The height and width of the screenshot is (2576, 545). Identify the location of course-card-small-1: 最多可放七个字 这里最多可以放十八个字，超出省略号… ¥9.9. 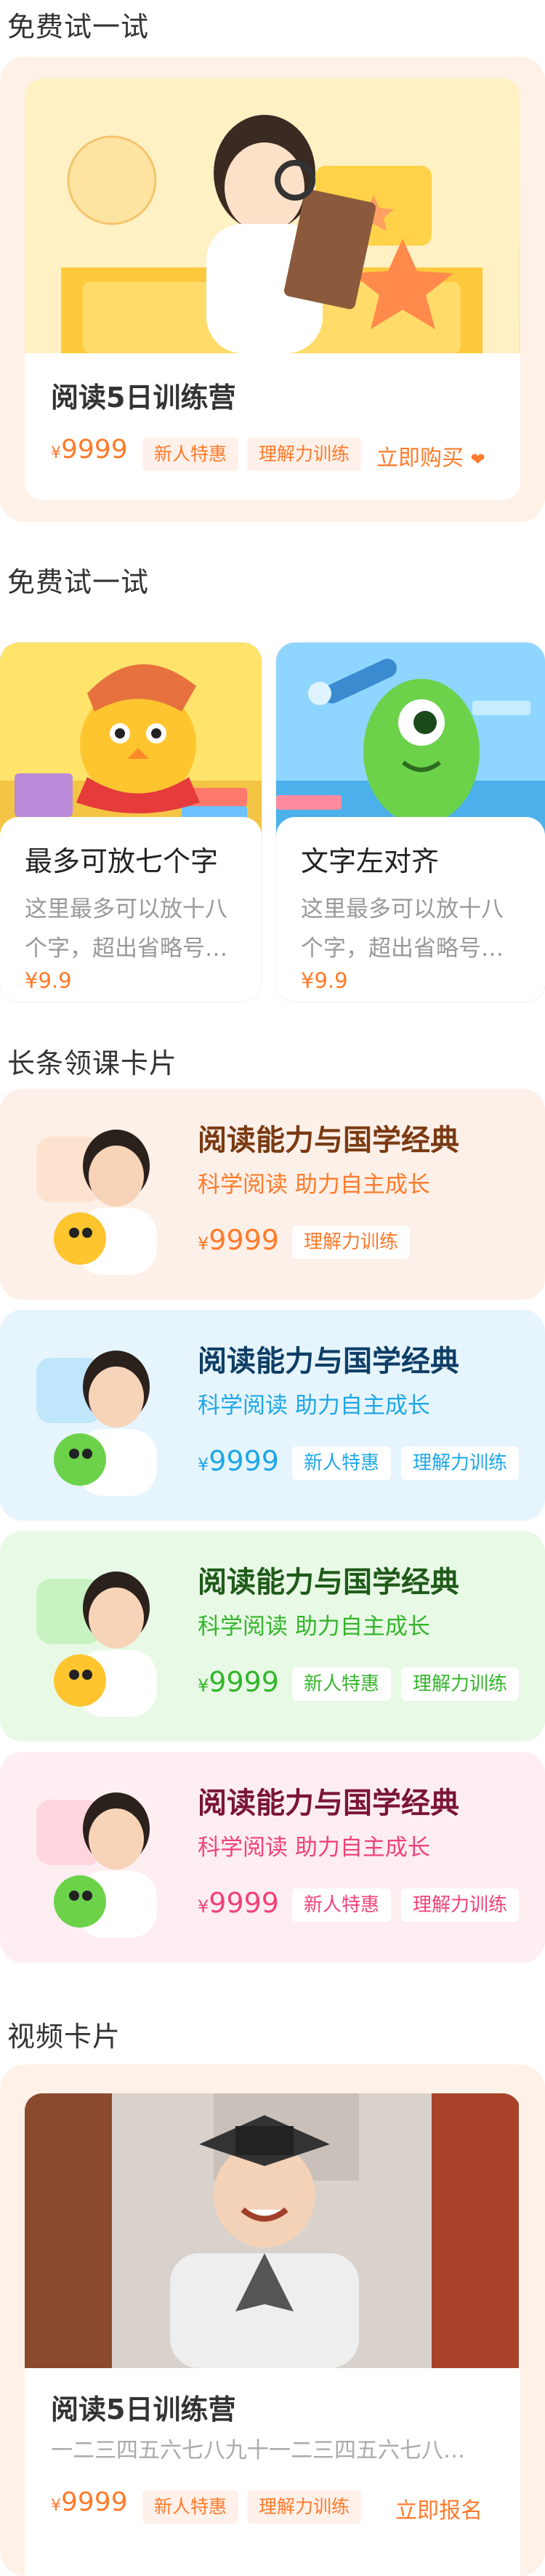
(131, 822).